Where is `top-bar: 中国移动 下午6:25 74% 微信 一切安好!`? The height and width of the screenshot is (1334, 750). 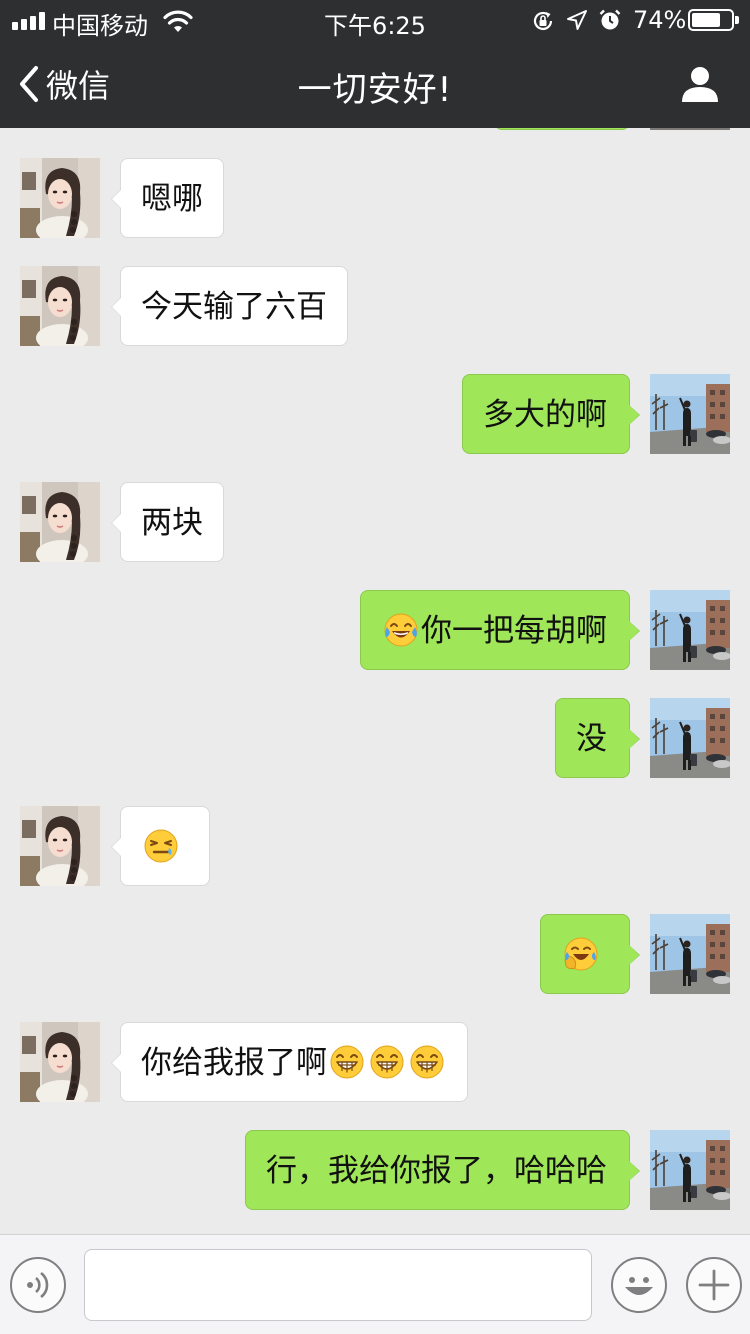 top-bar: 中国移动 下午6:25 74% 微信 一切安好! is located at coordinates (375, 64).